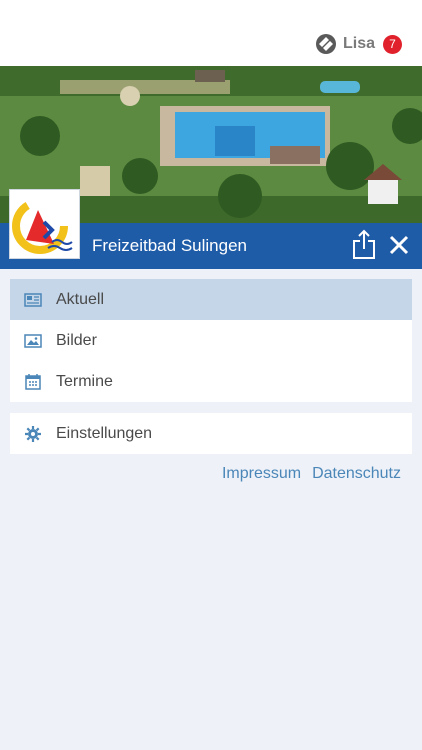 The height and width of the screenshot is (750, 422). What do you see at coordinates (104, 433) in the screenshot?
I see `menu-label-einstellungen: Einstellungen` at bounding box center [104, 433].